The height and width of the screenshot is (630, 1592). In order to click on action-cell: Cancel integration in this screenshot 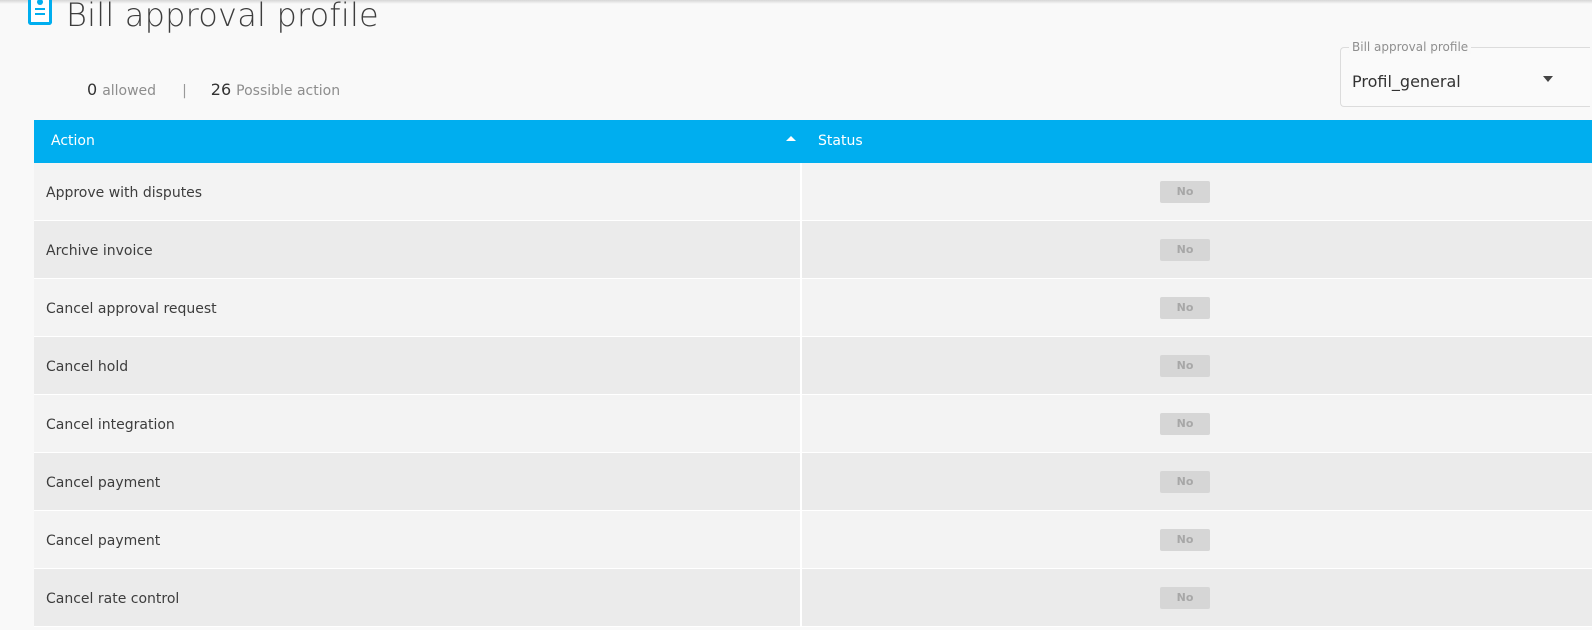, I will do `click(110, 425)`.